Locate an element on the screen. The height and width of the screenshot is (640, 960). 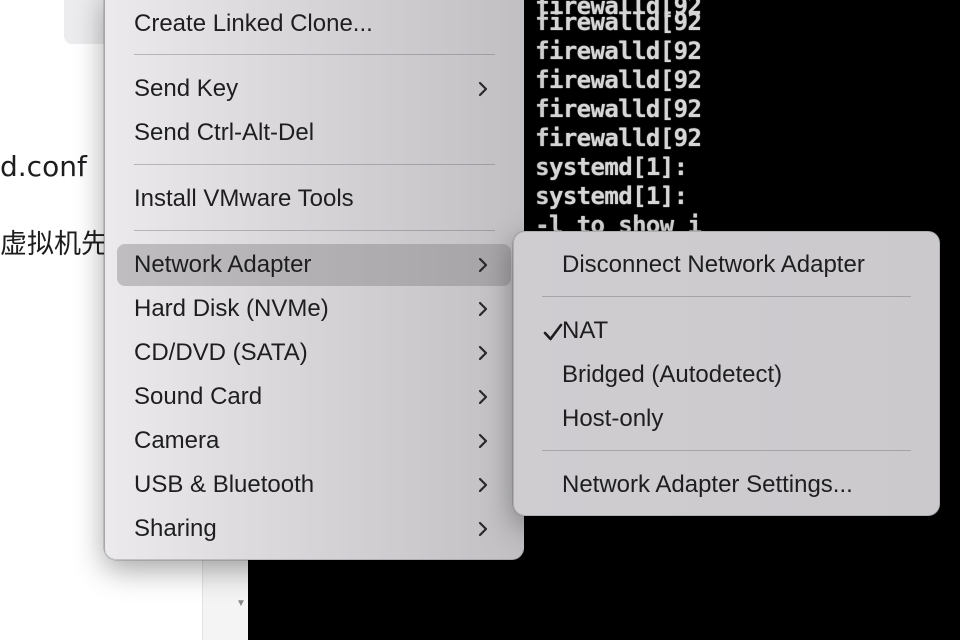
document-card is located at coordinates (86, 22).